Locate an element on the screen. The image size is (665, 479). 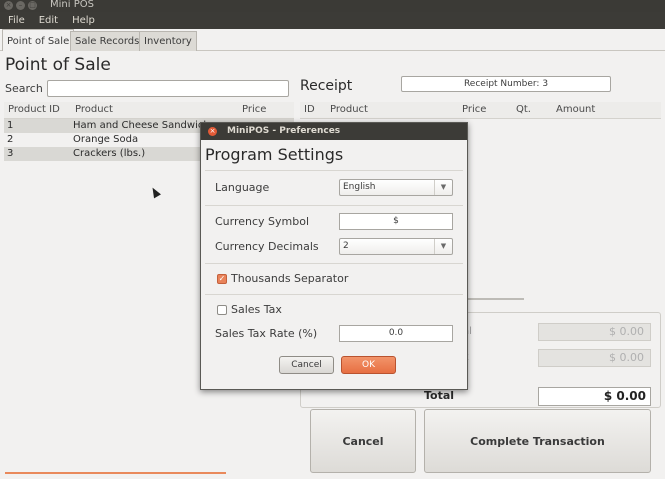
total-label: Total is located at coordinates (439, 395).